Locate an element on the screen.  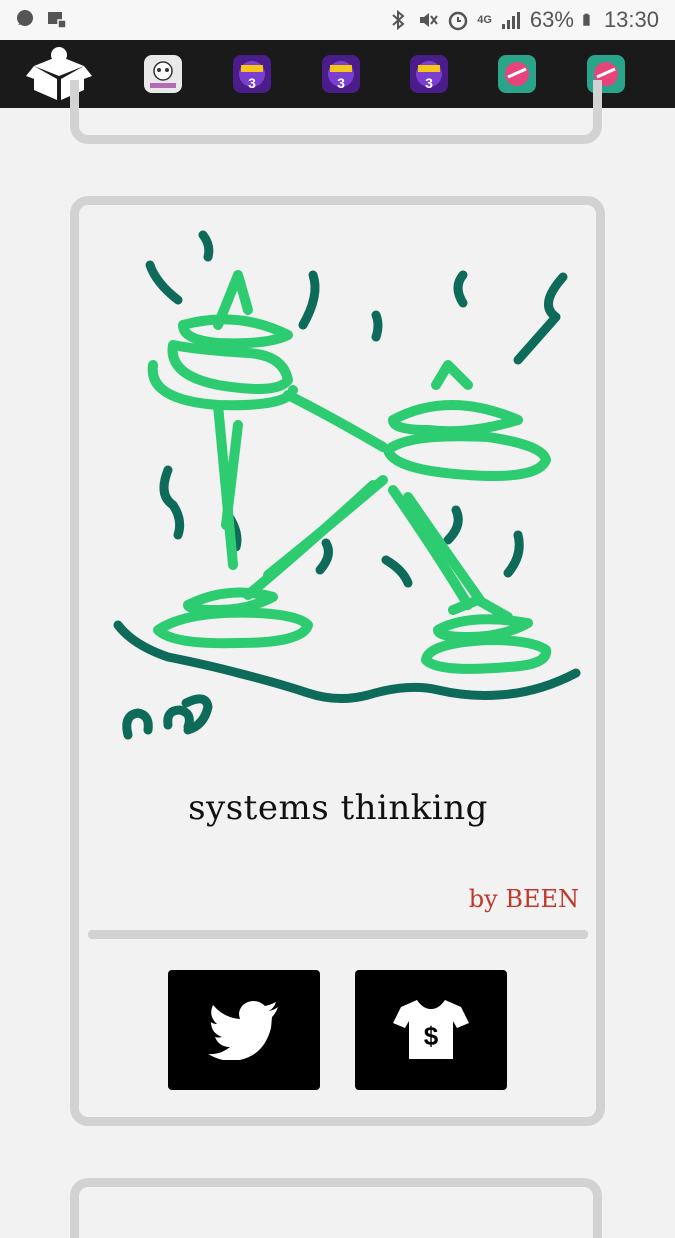
clock: 13:30 is located at coordinates (631, 19).